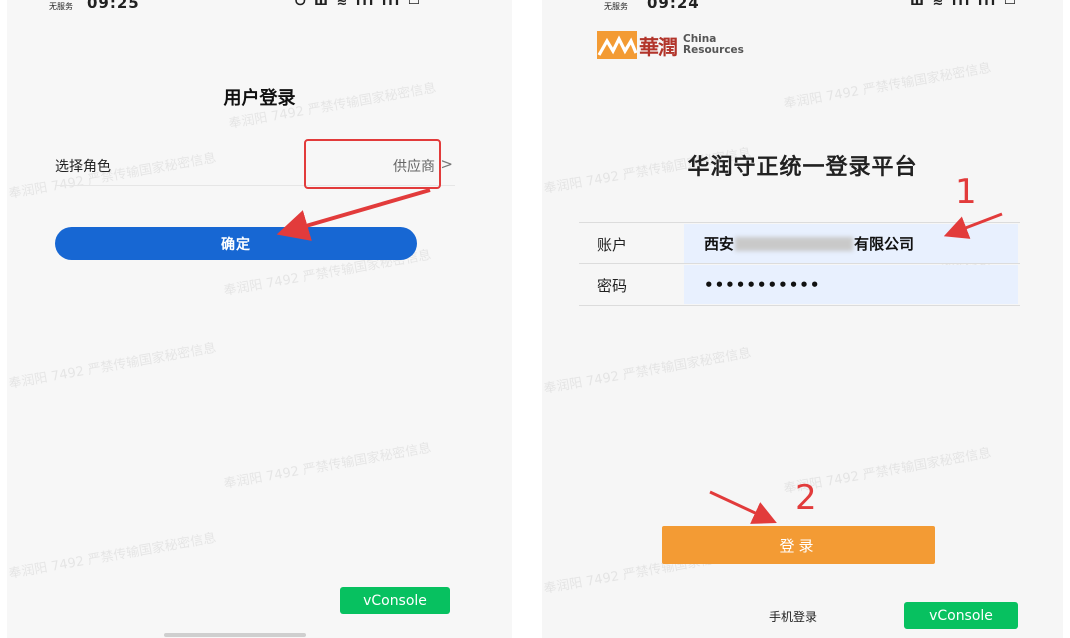 The image size is (1070, 638). I want to click on annotation-step-1: 1, so click(966, 192).